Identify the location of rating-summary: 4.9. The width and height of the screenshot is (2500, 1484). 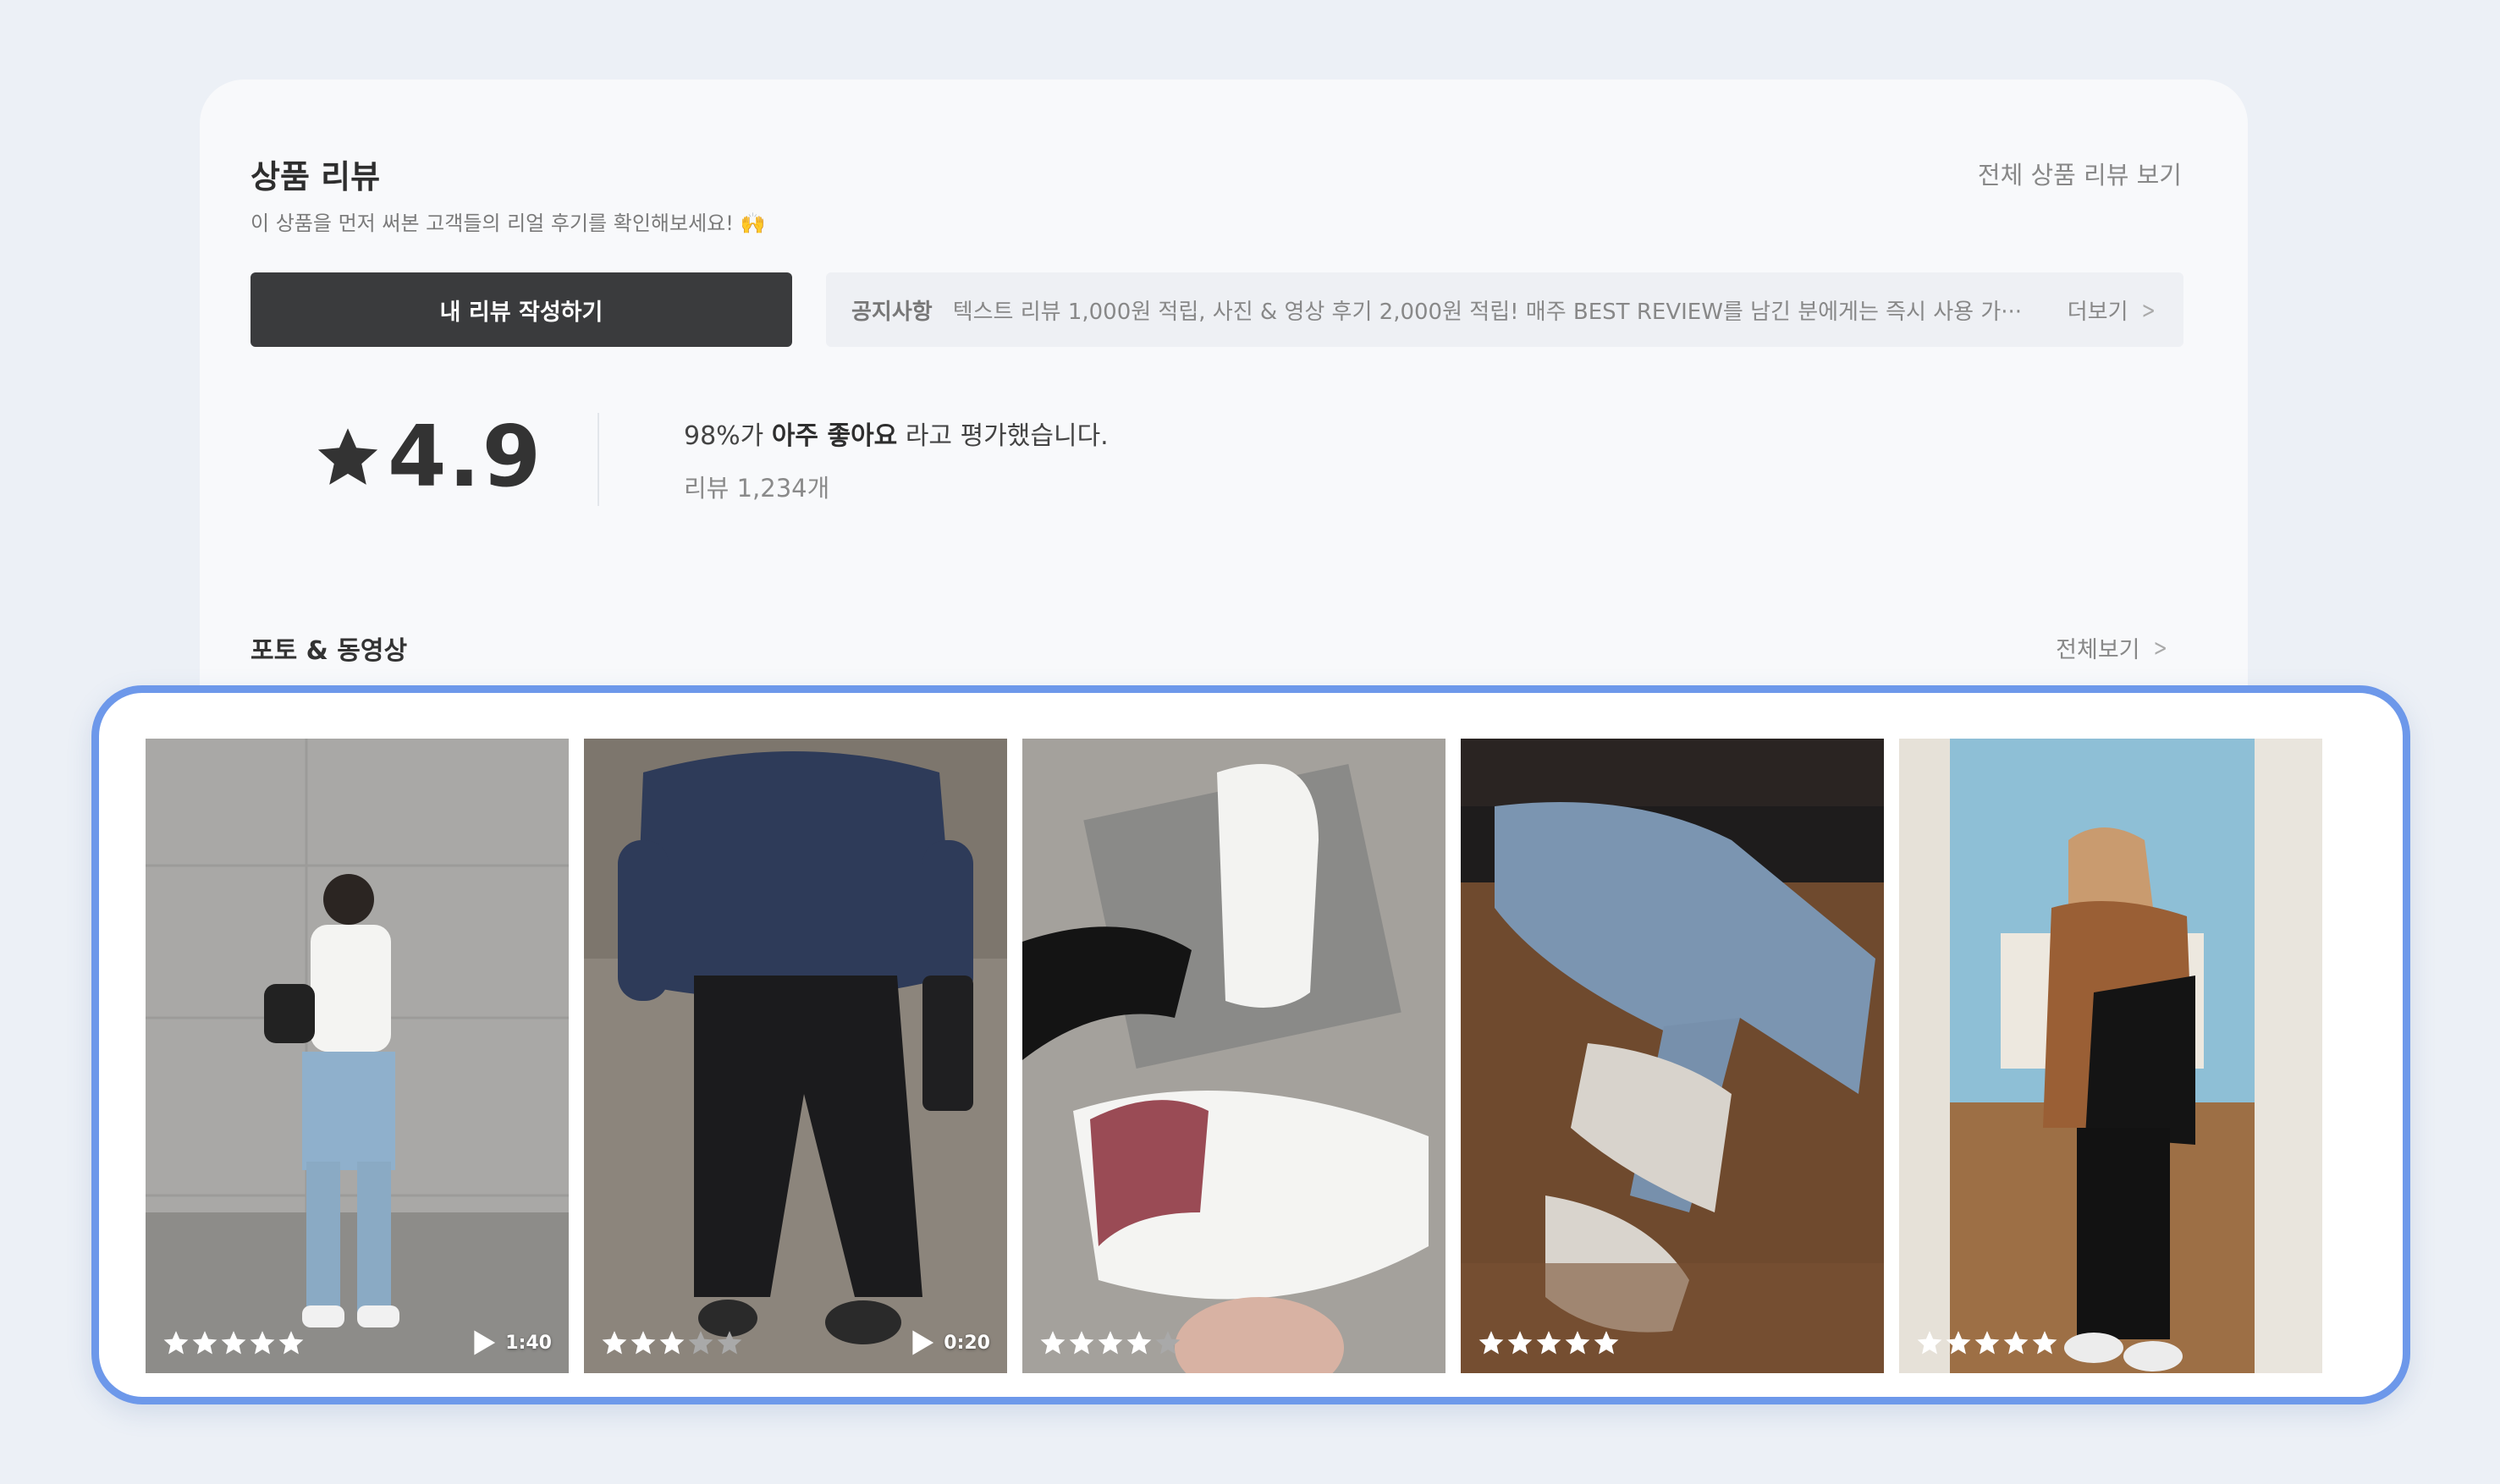
(429, 457).